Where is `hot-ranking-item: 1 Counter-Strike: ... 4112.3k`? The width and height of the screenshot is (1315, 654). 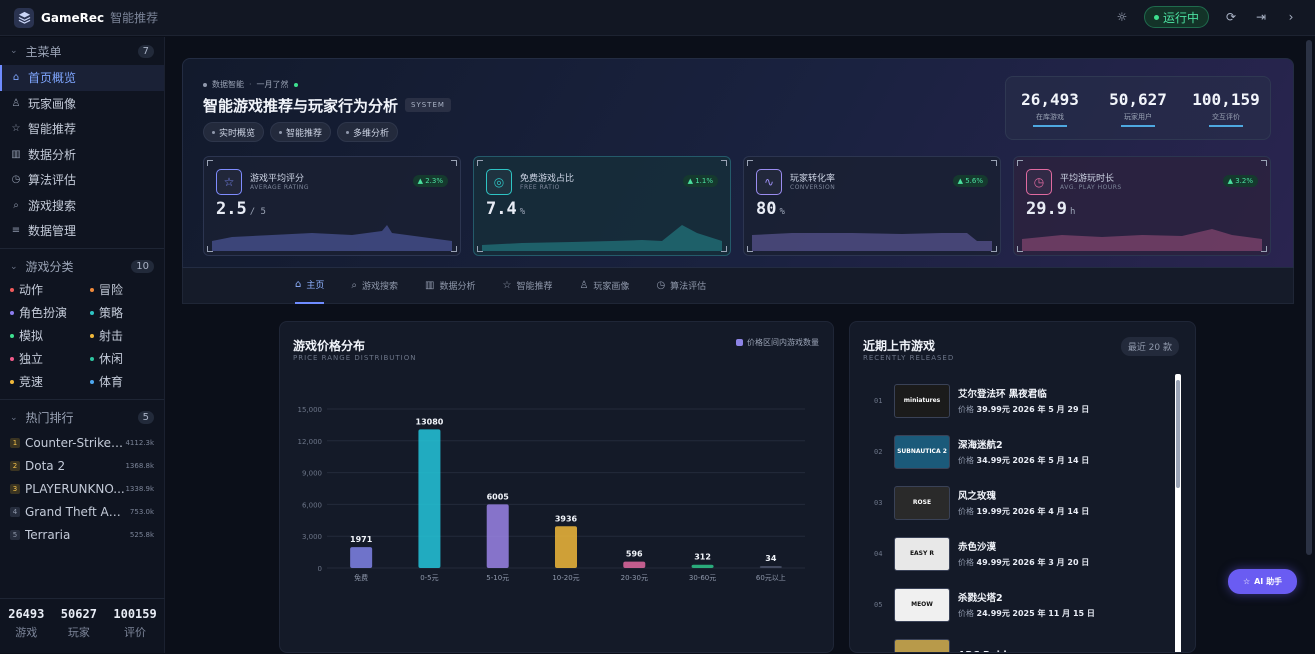 hot-ranking-item: 1 Counter-Strike: ... 4112.3k is located at coordinates (82, 443).